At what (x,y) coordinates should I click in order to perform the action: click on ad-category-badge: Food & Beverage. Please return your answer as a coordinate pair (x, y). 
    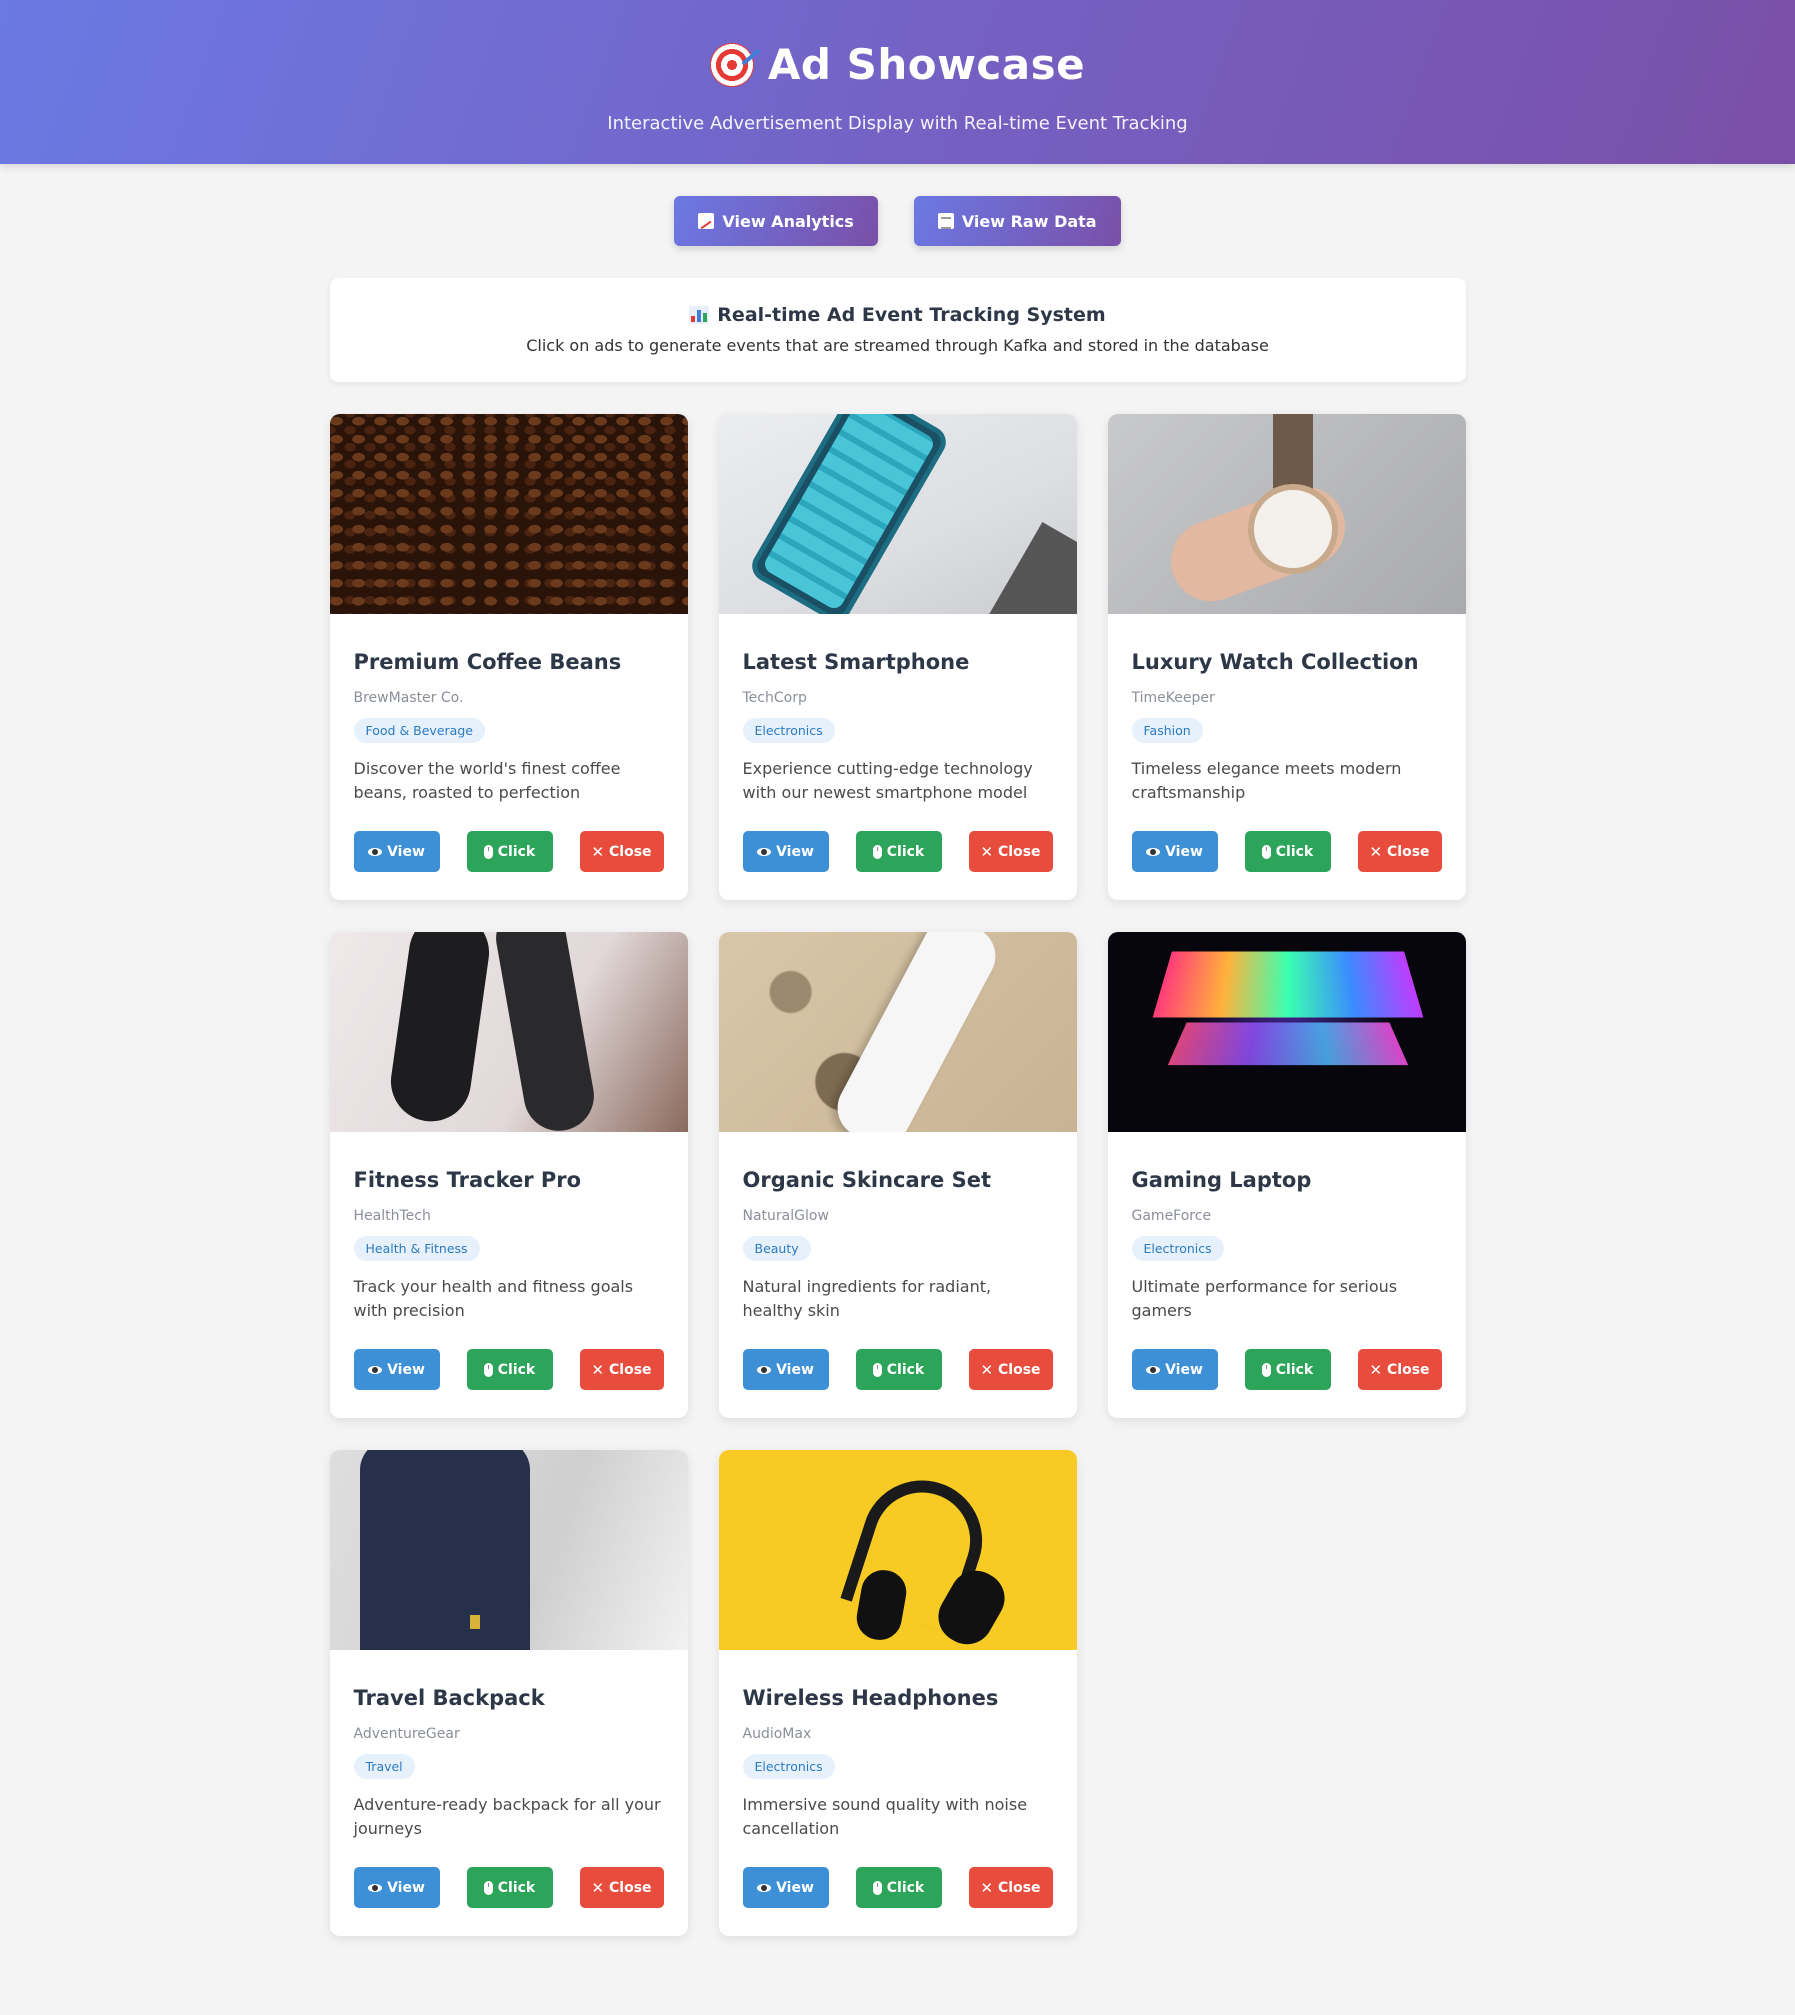
    Looking at the image, I should click on (419, 730).